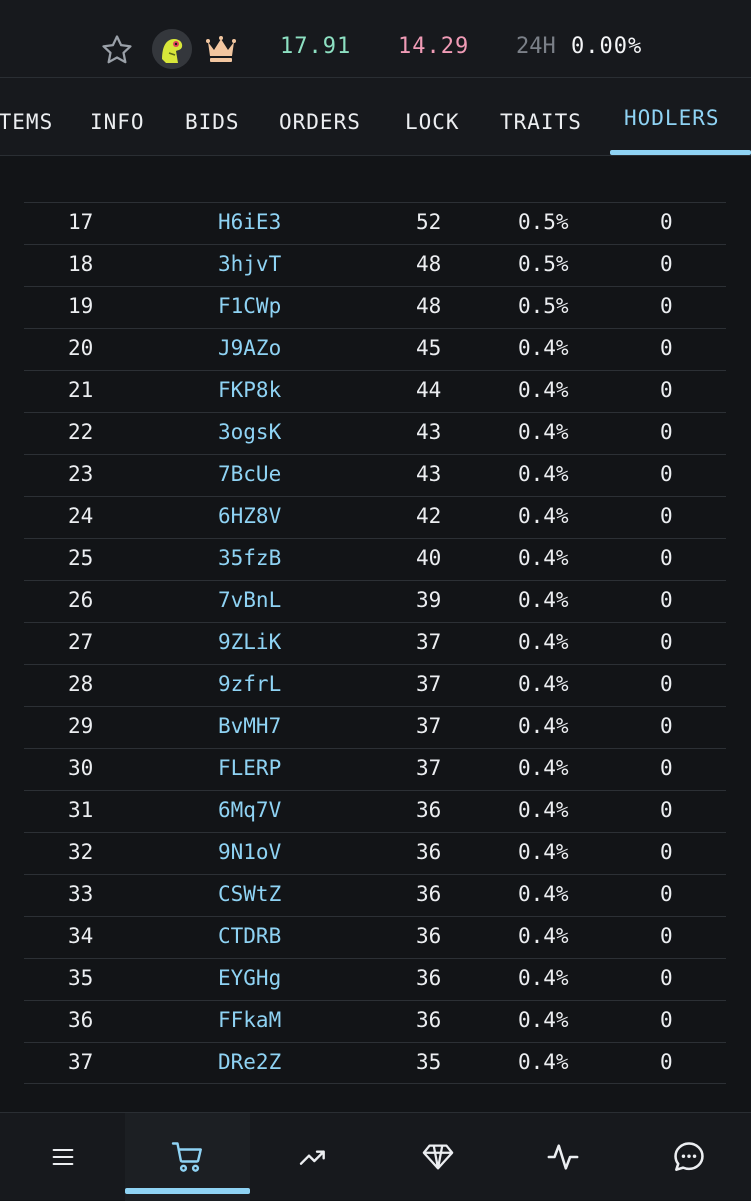 Image resolution: width=751 pixels, height=1201 pixels. I want to click on tab-bids: BIDS, so click(212, 122).